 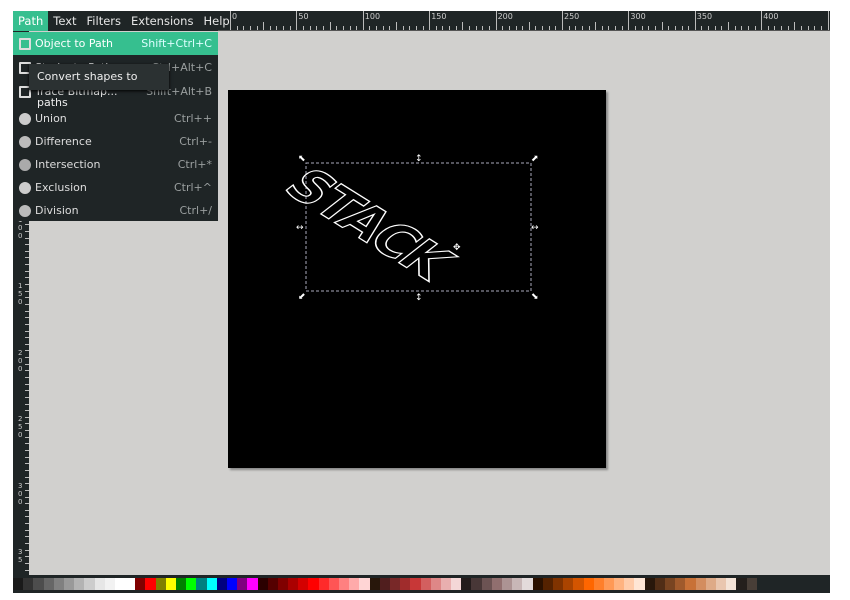 I want to click on scale-handle-s: ↕, so click(x=419, y=298).